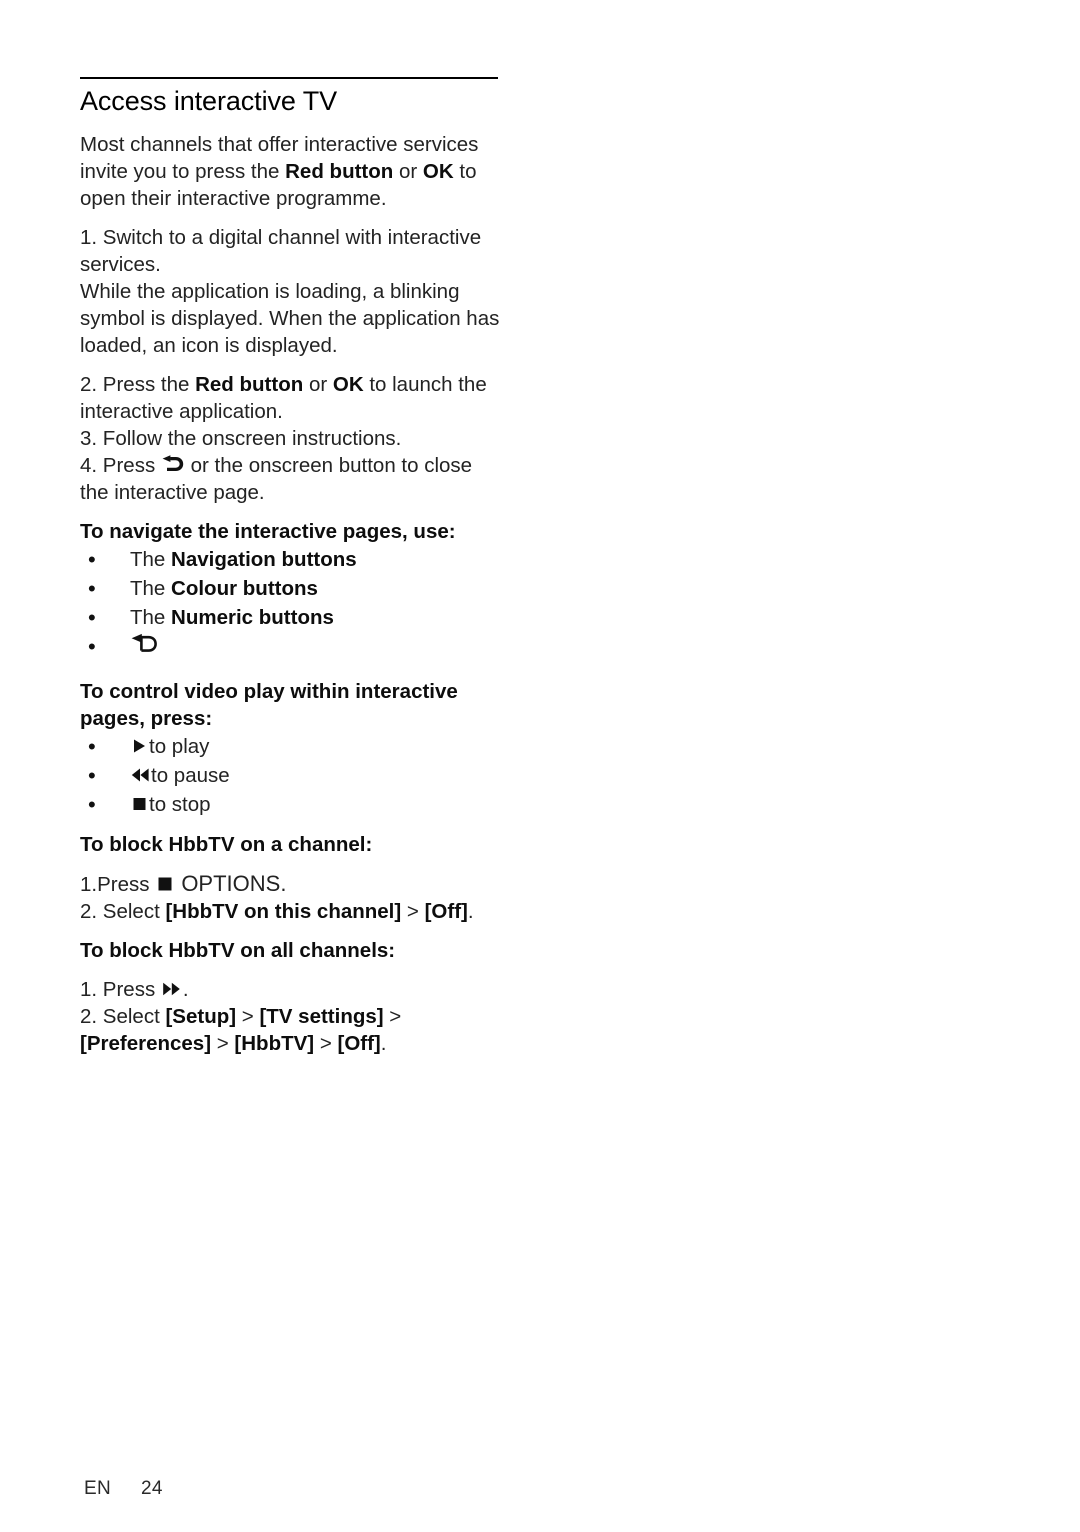  I want to click on step-4-text-1: 4. Press, so click(120, 465).